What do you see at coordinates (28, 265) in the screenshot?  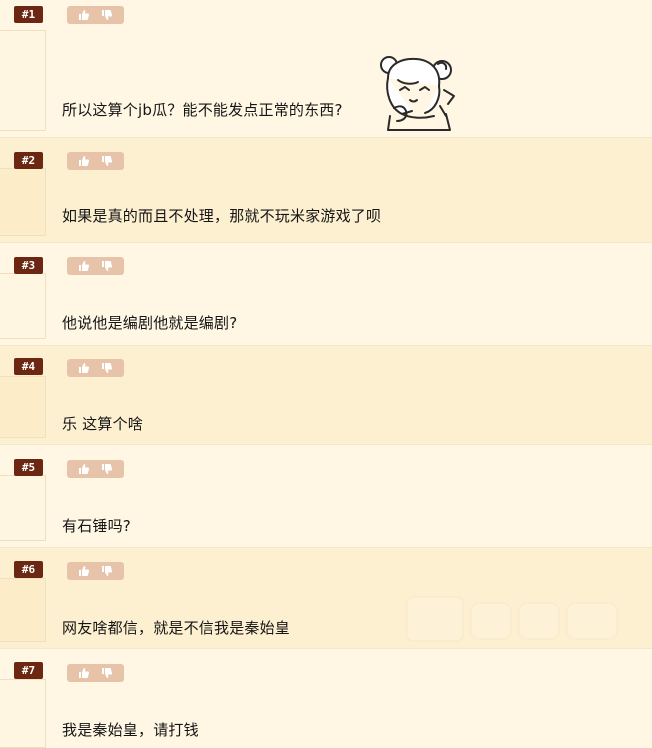 I see `floor-badge: #3` at bounding box center [28, 265].